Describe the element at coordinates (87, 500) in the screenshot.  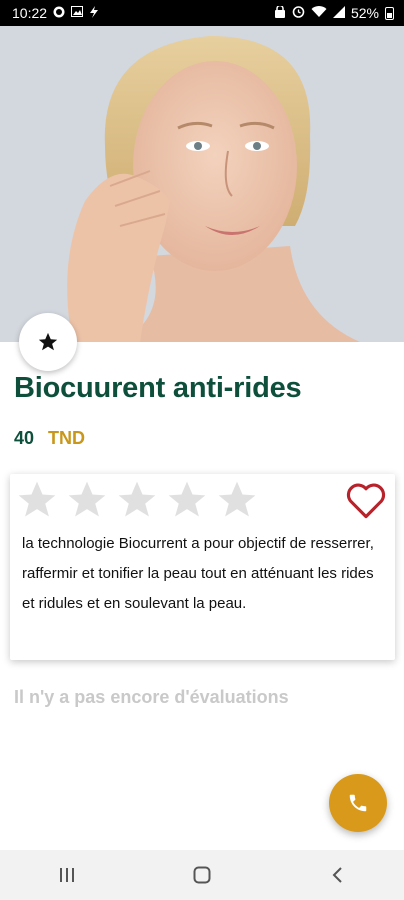
I see `star-2-icon` at that location.